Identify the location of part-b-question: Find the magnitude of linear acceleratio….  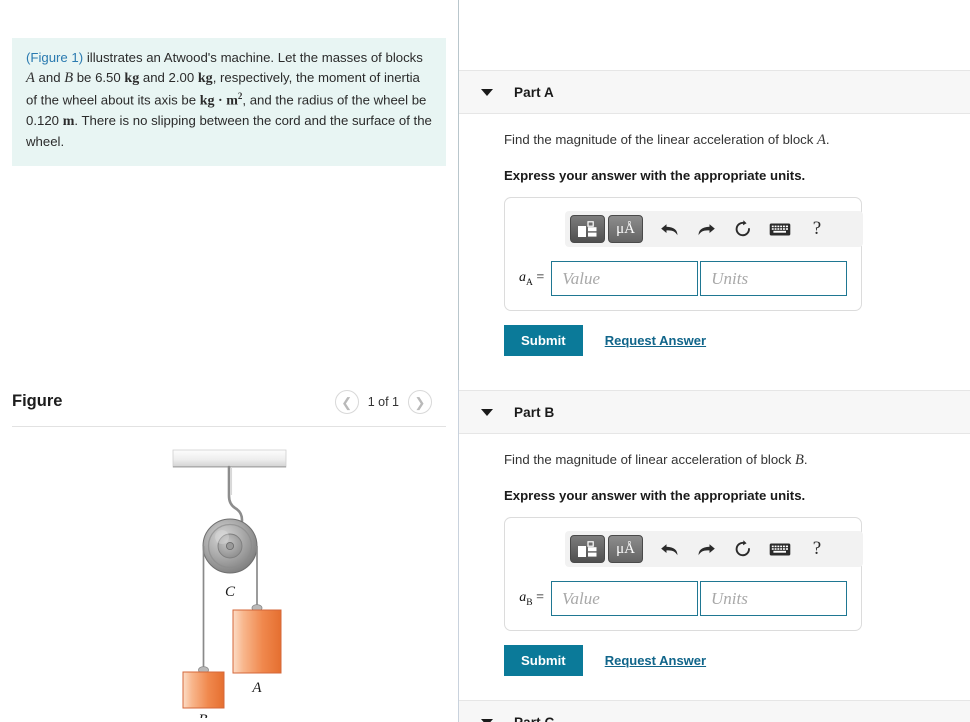
(726, 460).